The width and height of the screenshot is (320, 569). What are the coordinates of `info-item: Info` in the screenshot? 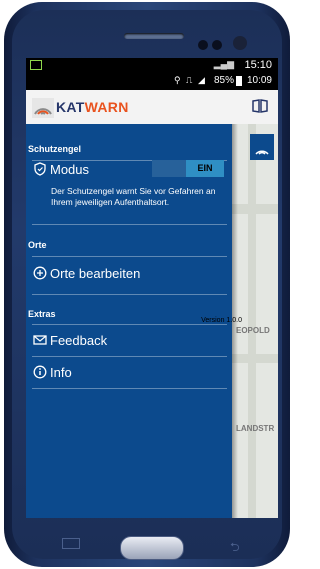 It's located at (129, 372).